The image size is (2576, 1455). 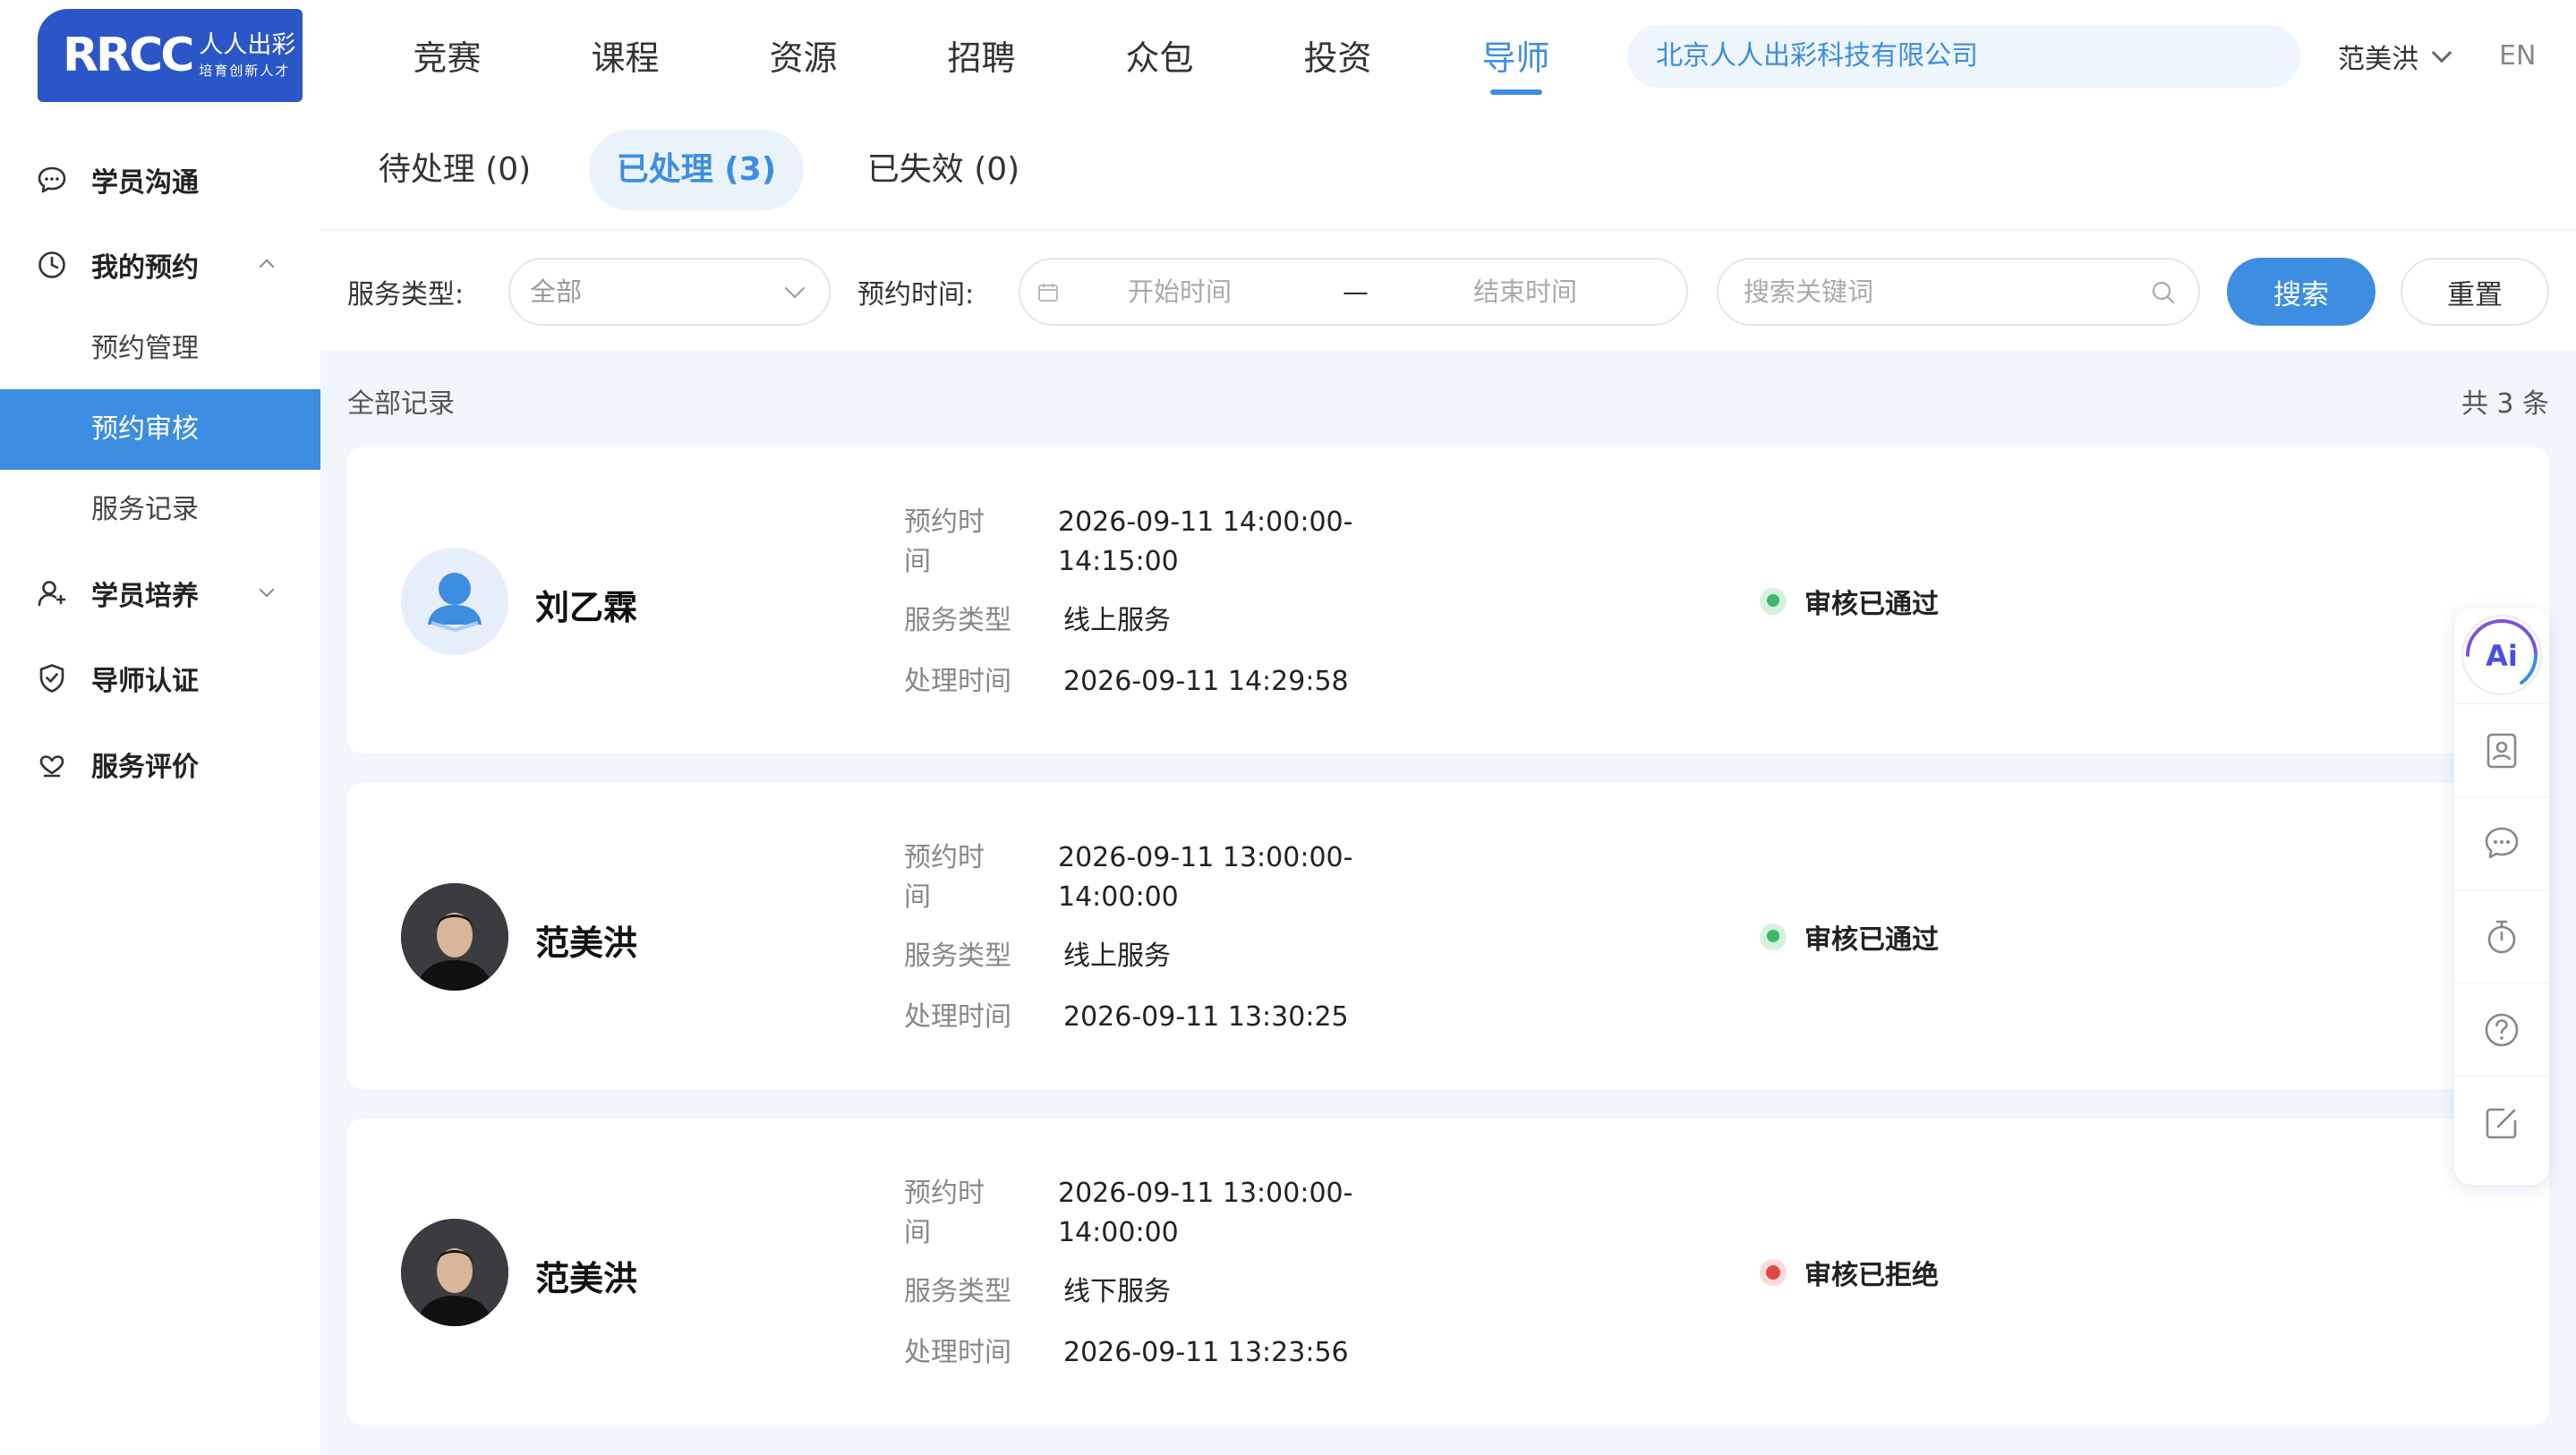 I want to click on service-type-label: 服务类型:, so click(x=406, y=295).